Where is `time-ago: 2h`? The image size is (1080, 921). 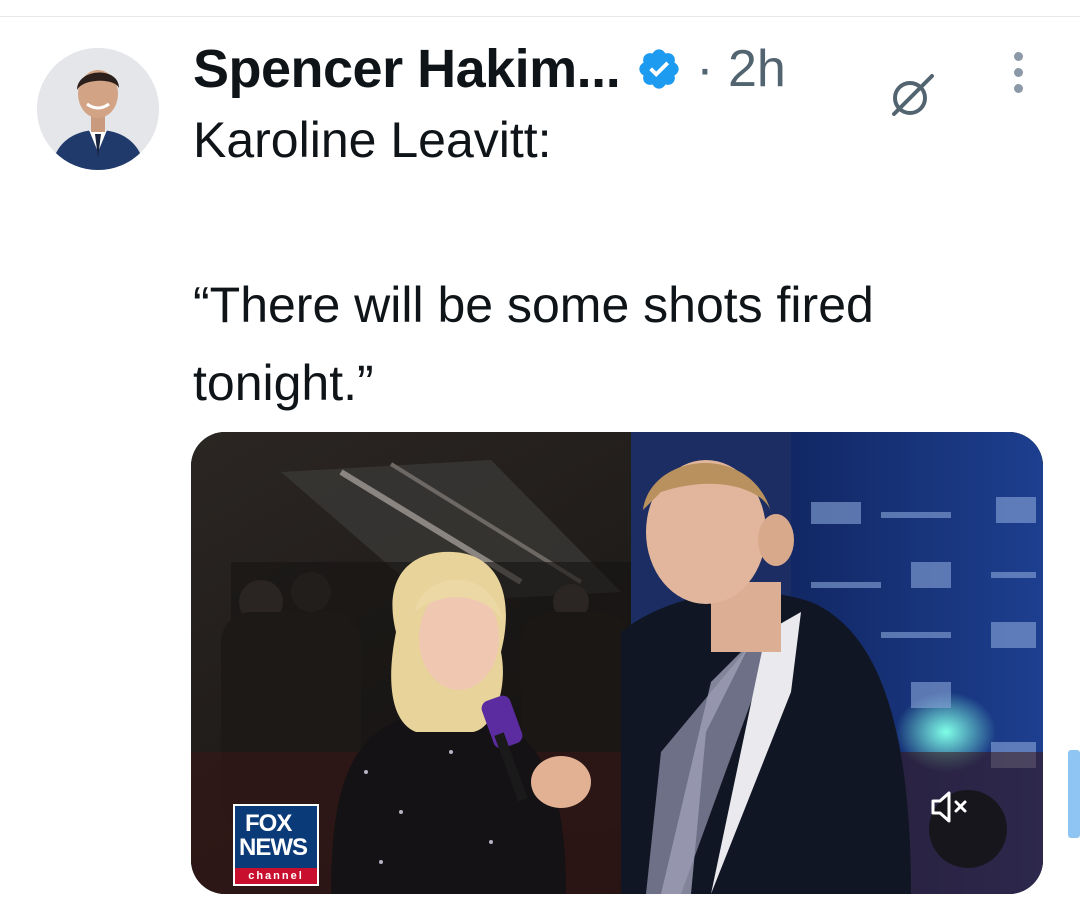
time-ago: 2h is located at coordinates (756, 69).